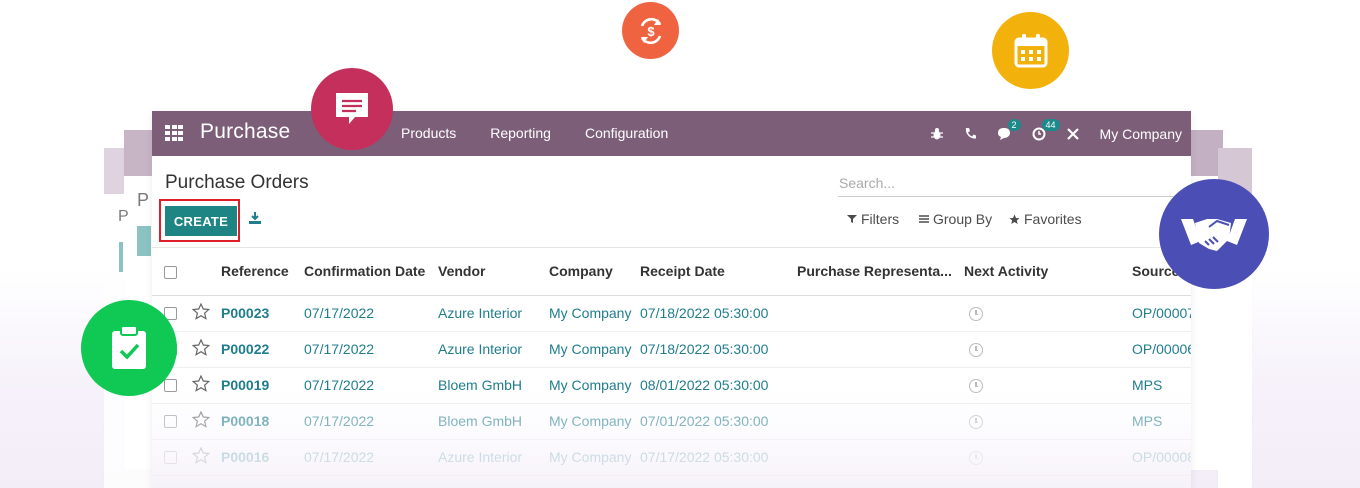 This screenshot has height=488, width=1360. Describe the element at coordinates (1030, 50) in the screenshot. I see `calendar-icon` at that location.